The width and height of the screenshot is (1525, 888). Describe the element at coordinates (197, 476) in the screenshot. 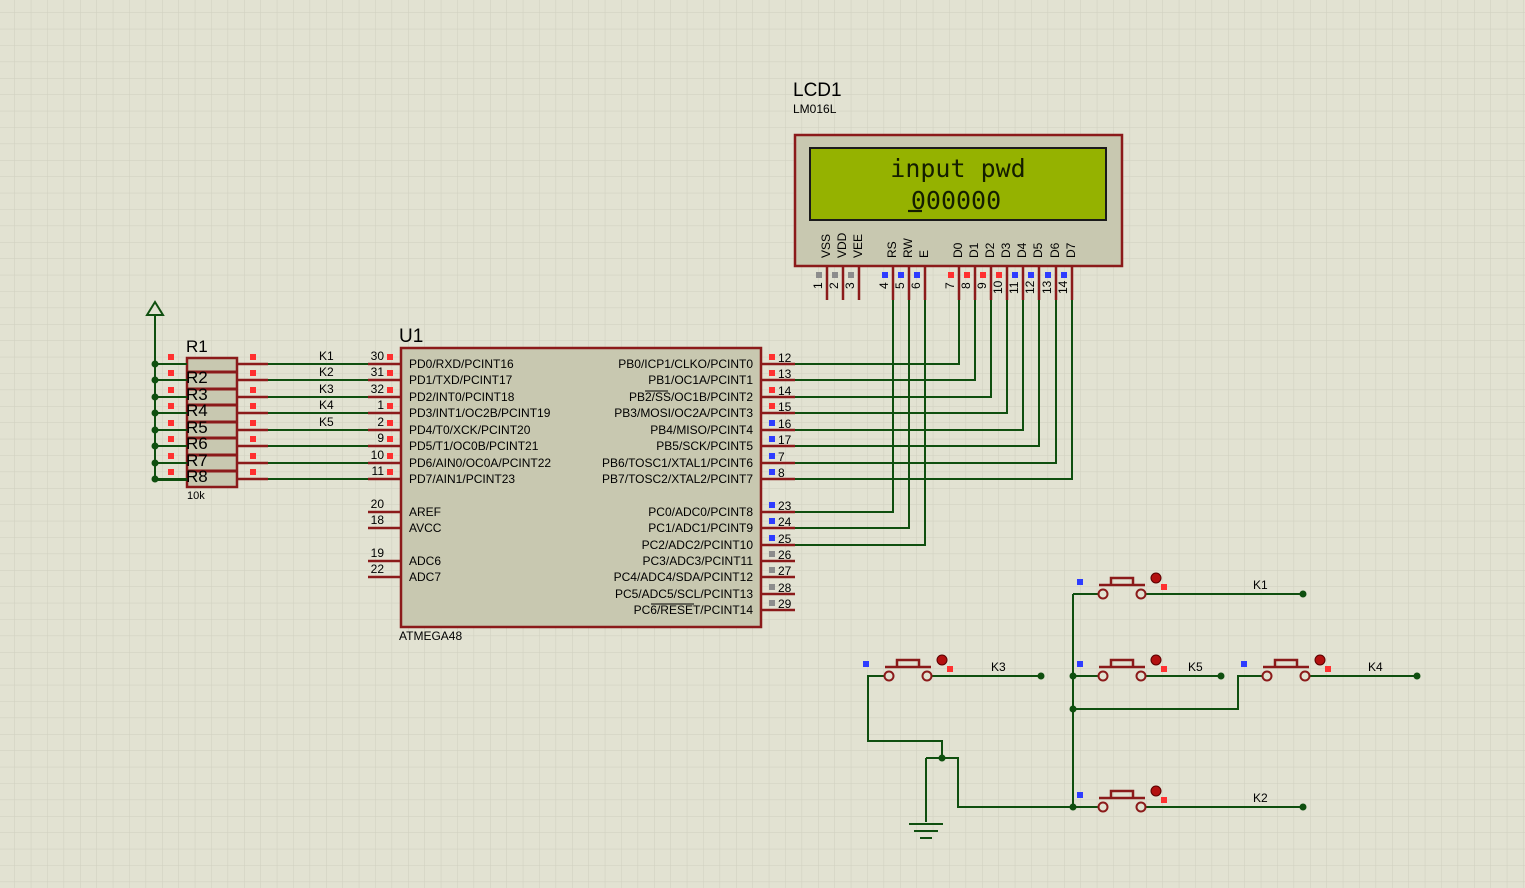

I see `resistor-ref-label: R8` at that location.